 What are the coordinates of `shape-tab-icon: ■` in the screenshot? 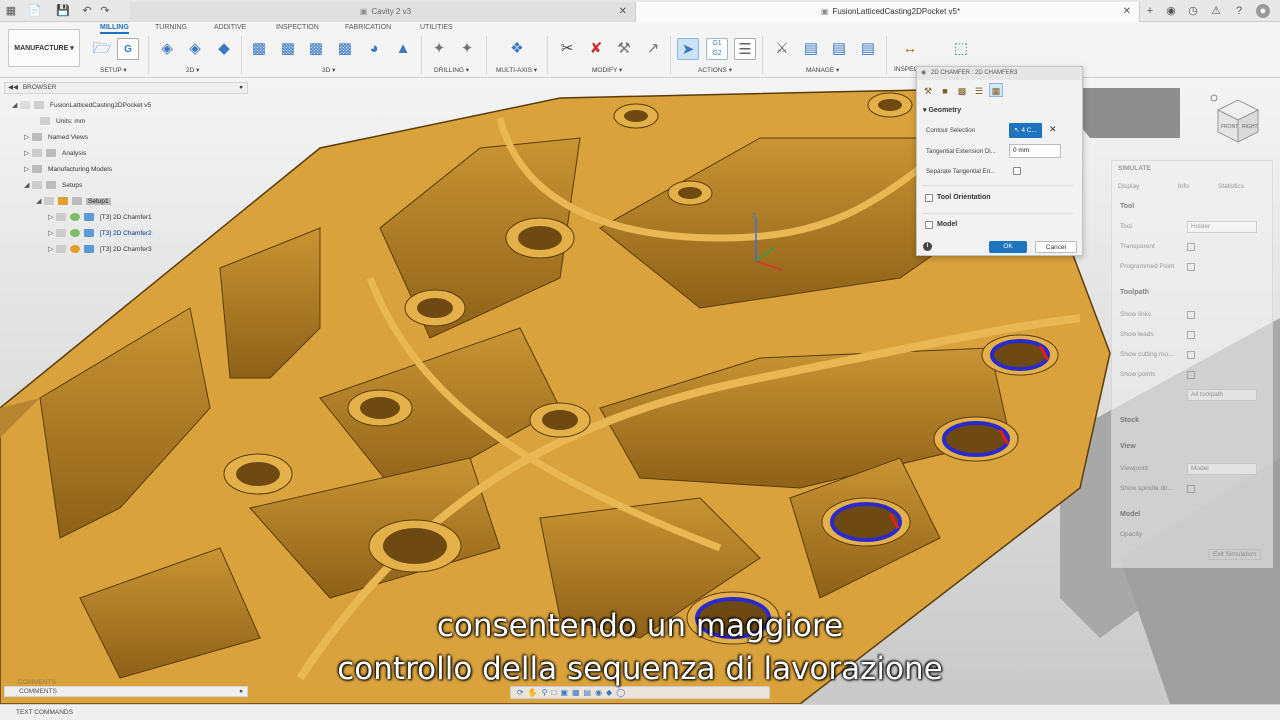 It's located at (945, 91).